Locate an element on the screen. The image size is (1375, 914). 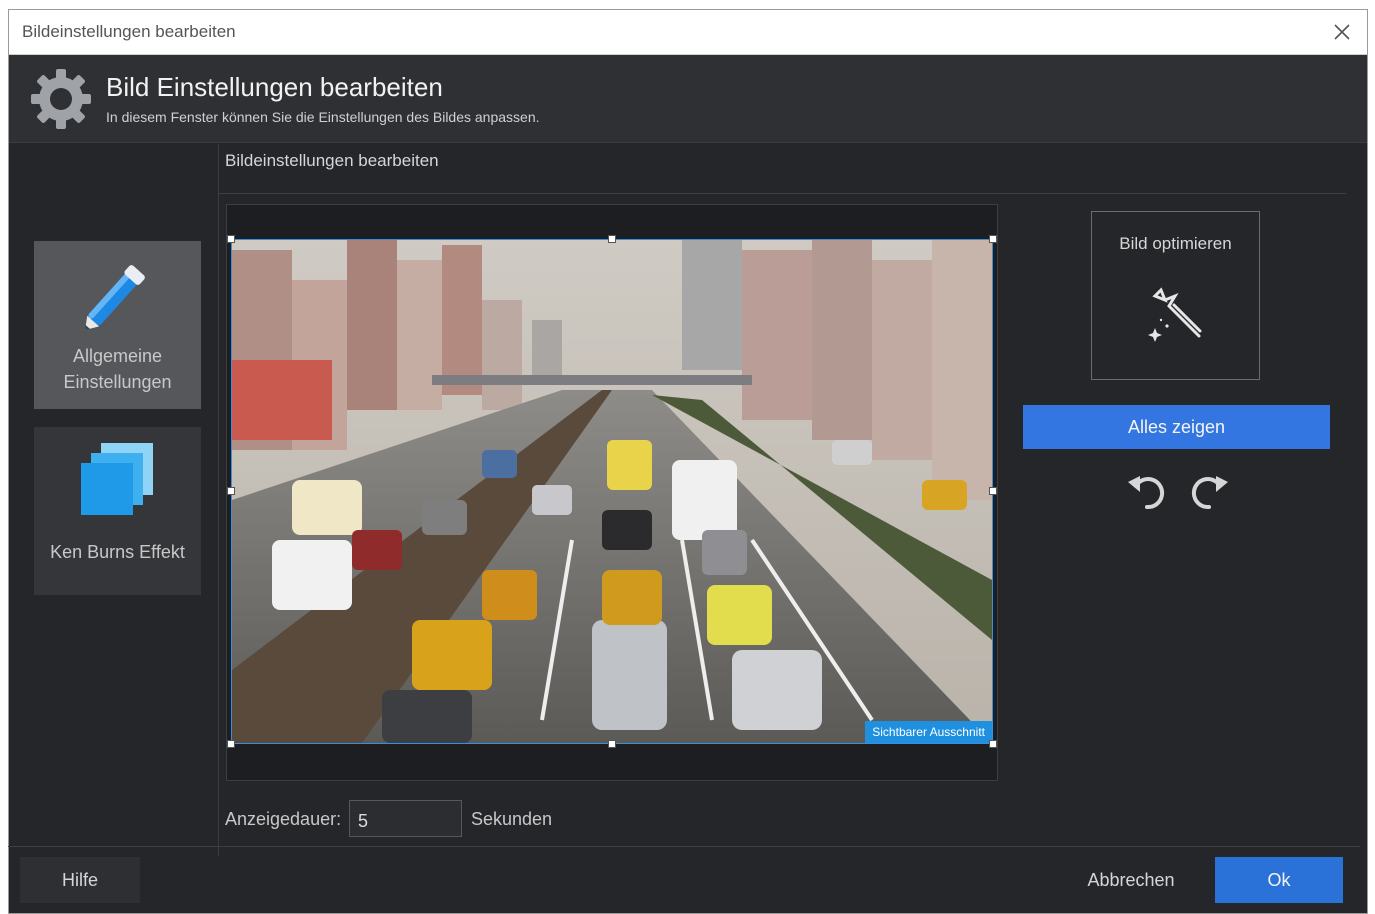
optimize-image-label: Bild optimieren is located at coordinates (1175, 243).